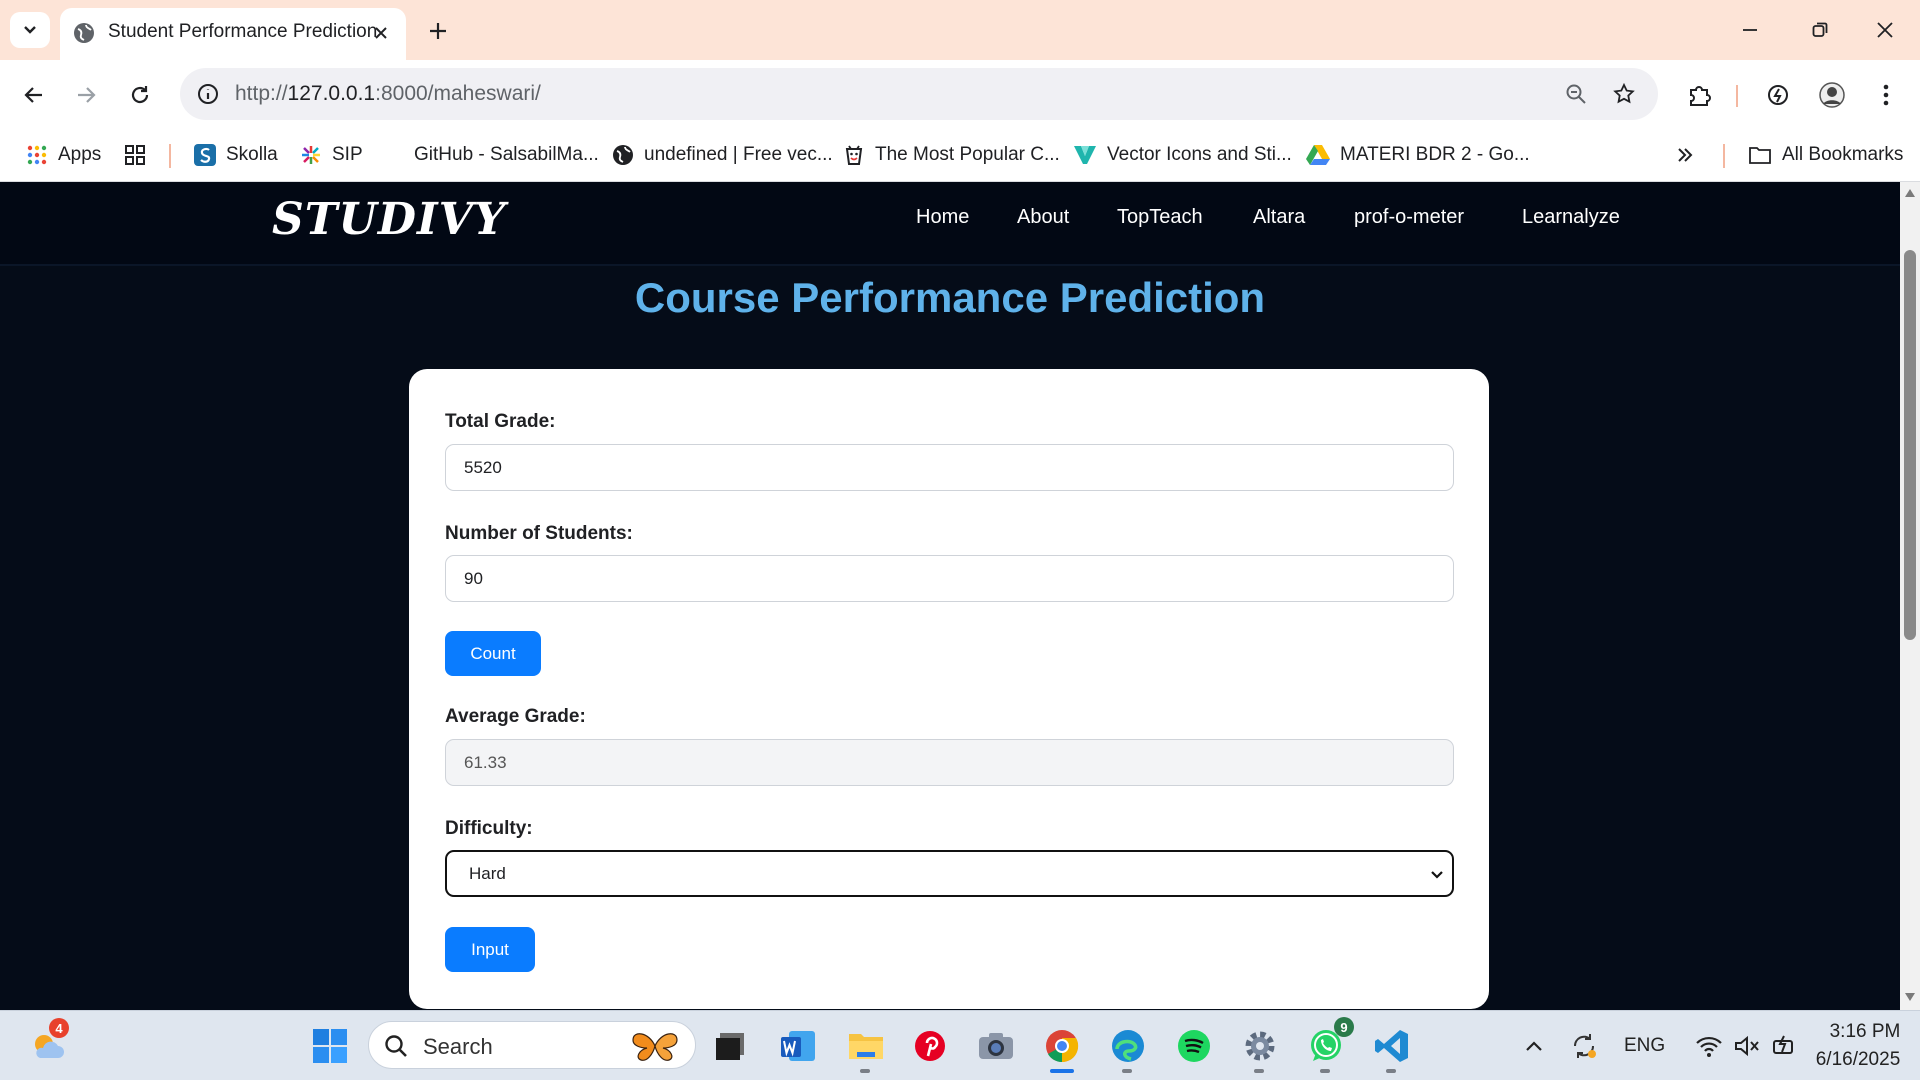 The height and width of the screenshot is (1080, 1920). I want to click on minimize-icon, so click(1750, 30).